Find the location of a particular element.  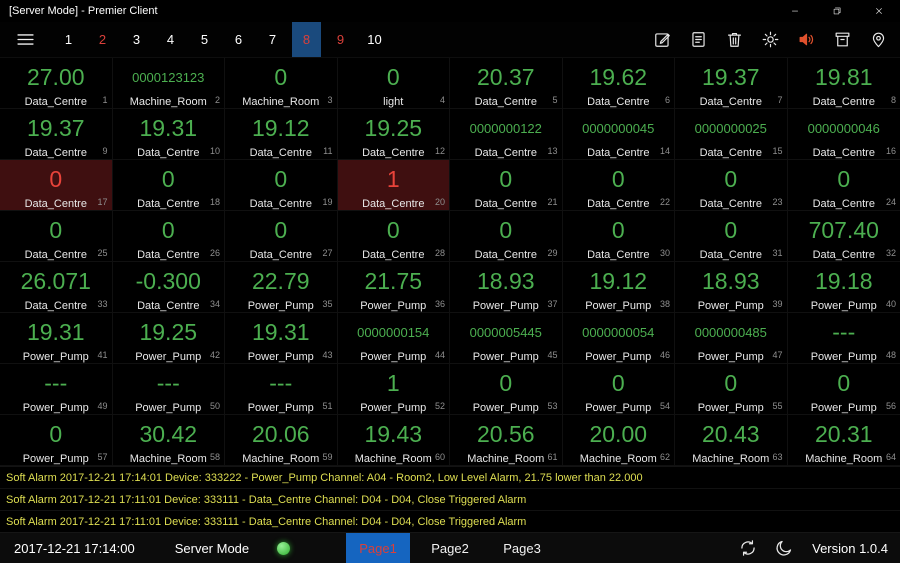

channel-tile-16: 0000000046 Data_Centre 16 is located at coordinates (843, 134).